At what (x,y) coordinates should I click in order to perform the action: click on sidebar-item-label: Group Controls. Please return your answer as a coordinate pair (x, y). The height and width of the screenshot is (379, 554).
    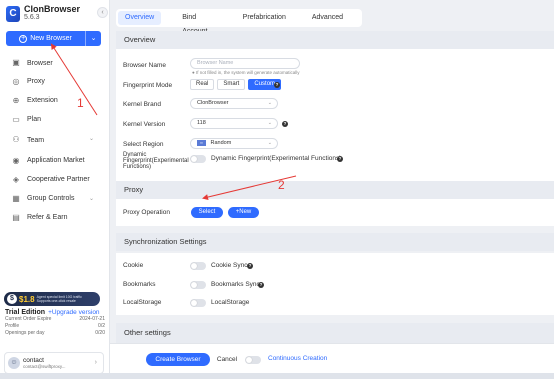
    Looking at the image, I should click on (51, 198).